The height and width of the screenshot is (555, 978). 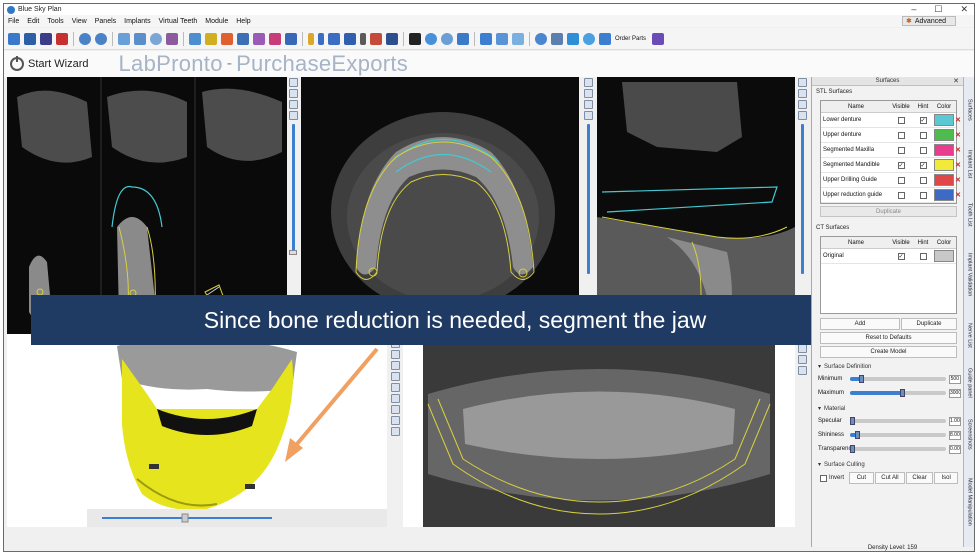 What do you see at coordinates (919, 478) in the screenshot?
I see `clear-button: Clear` at bounding box center [919, 478].